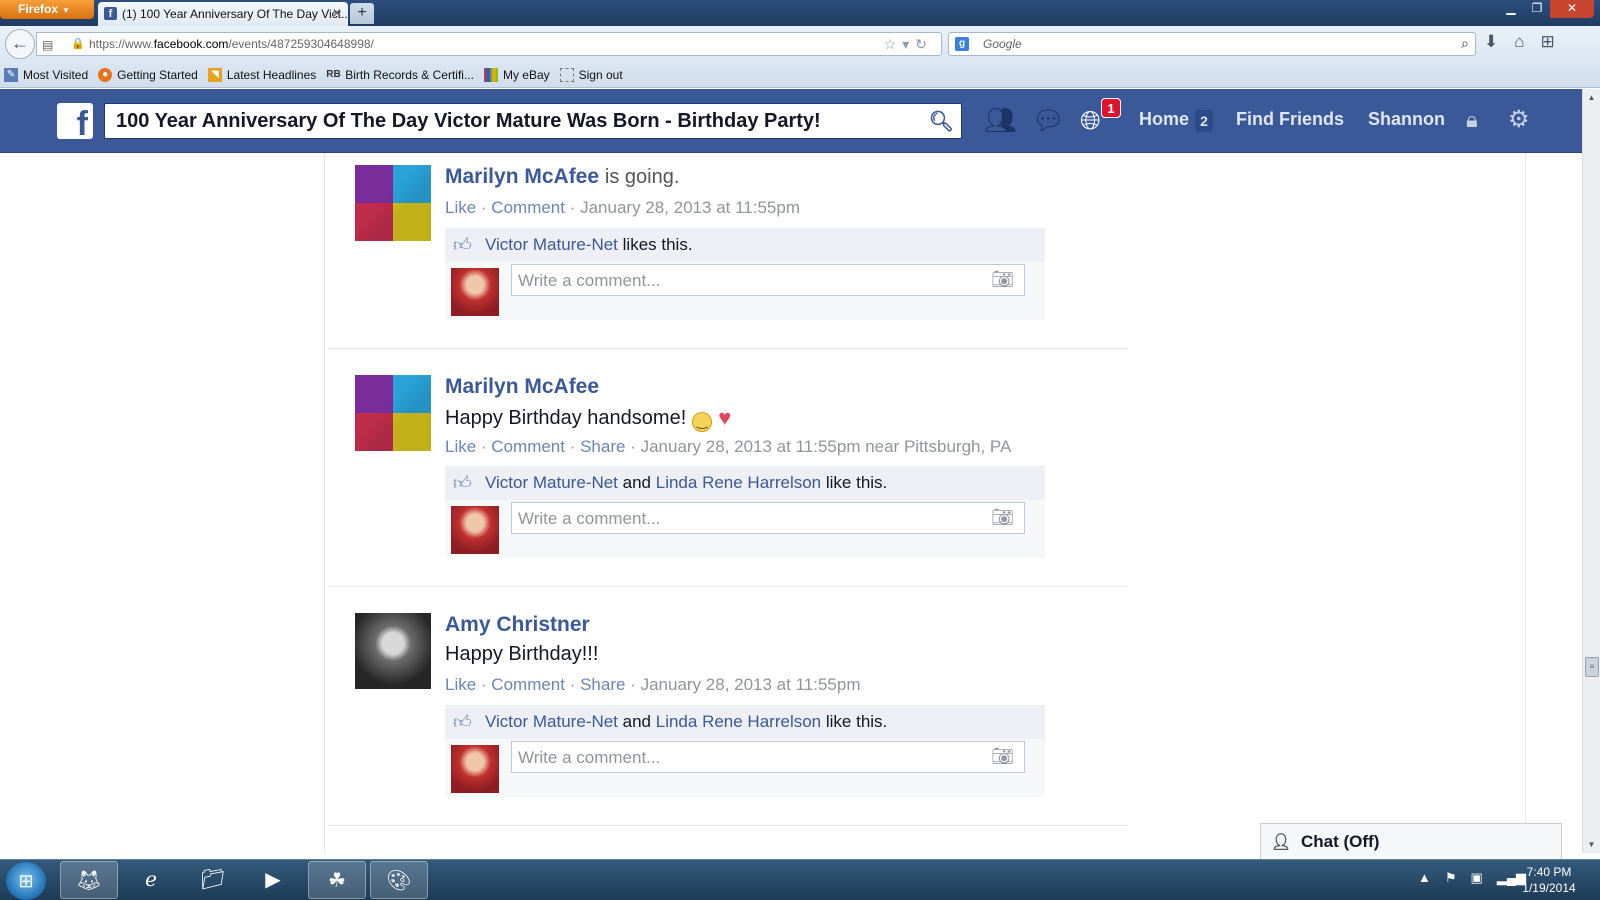  What do you see at coordinates (1537, 9) in the screenshot?
I see `restore-icon: ❐` at bounding box center [1537, 9].